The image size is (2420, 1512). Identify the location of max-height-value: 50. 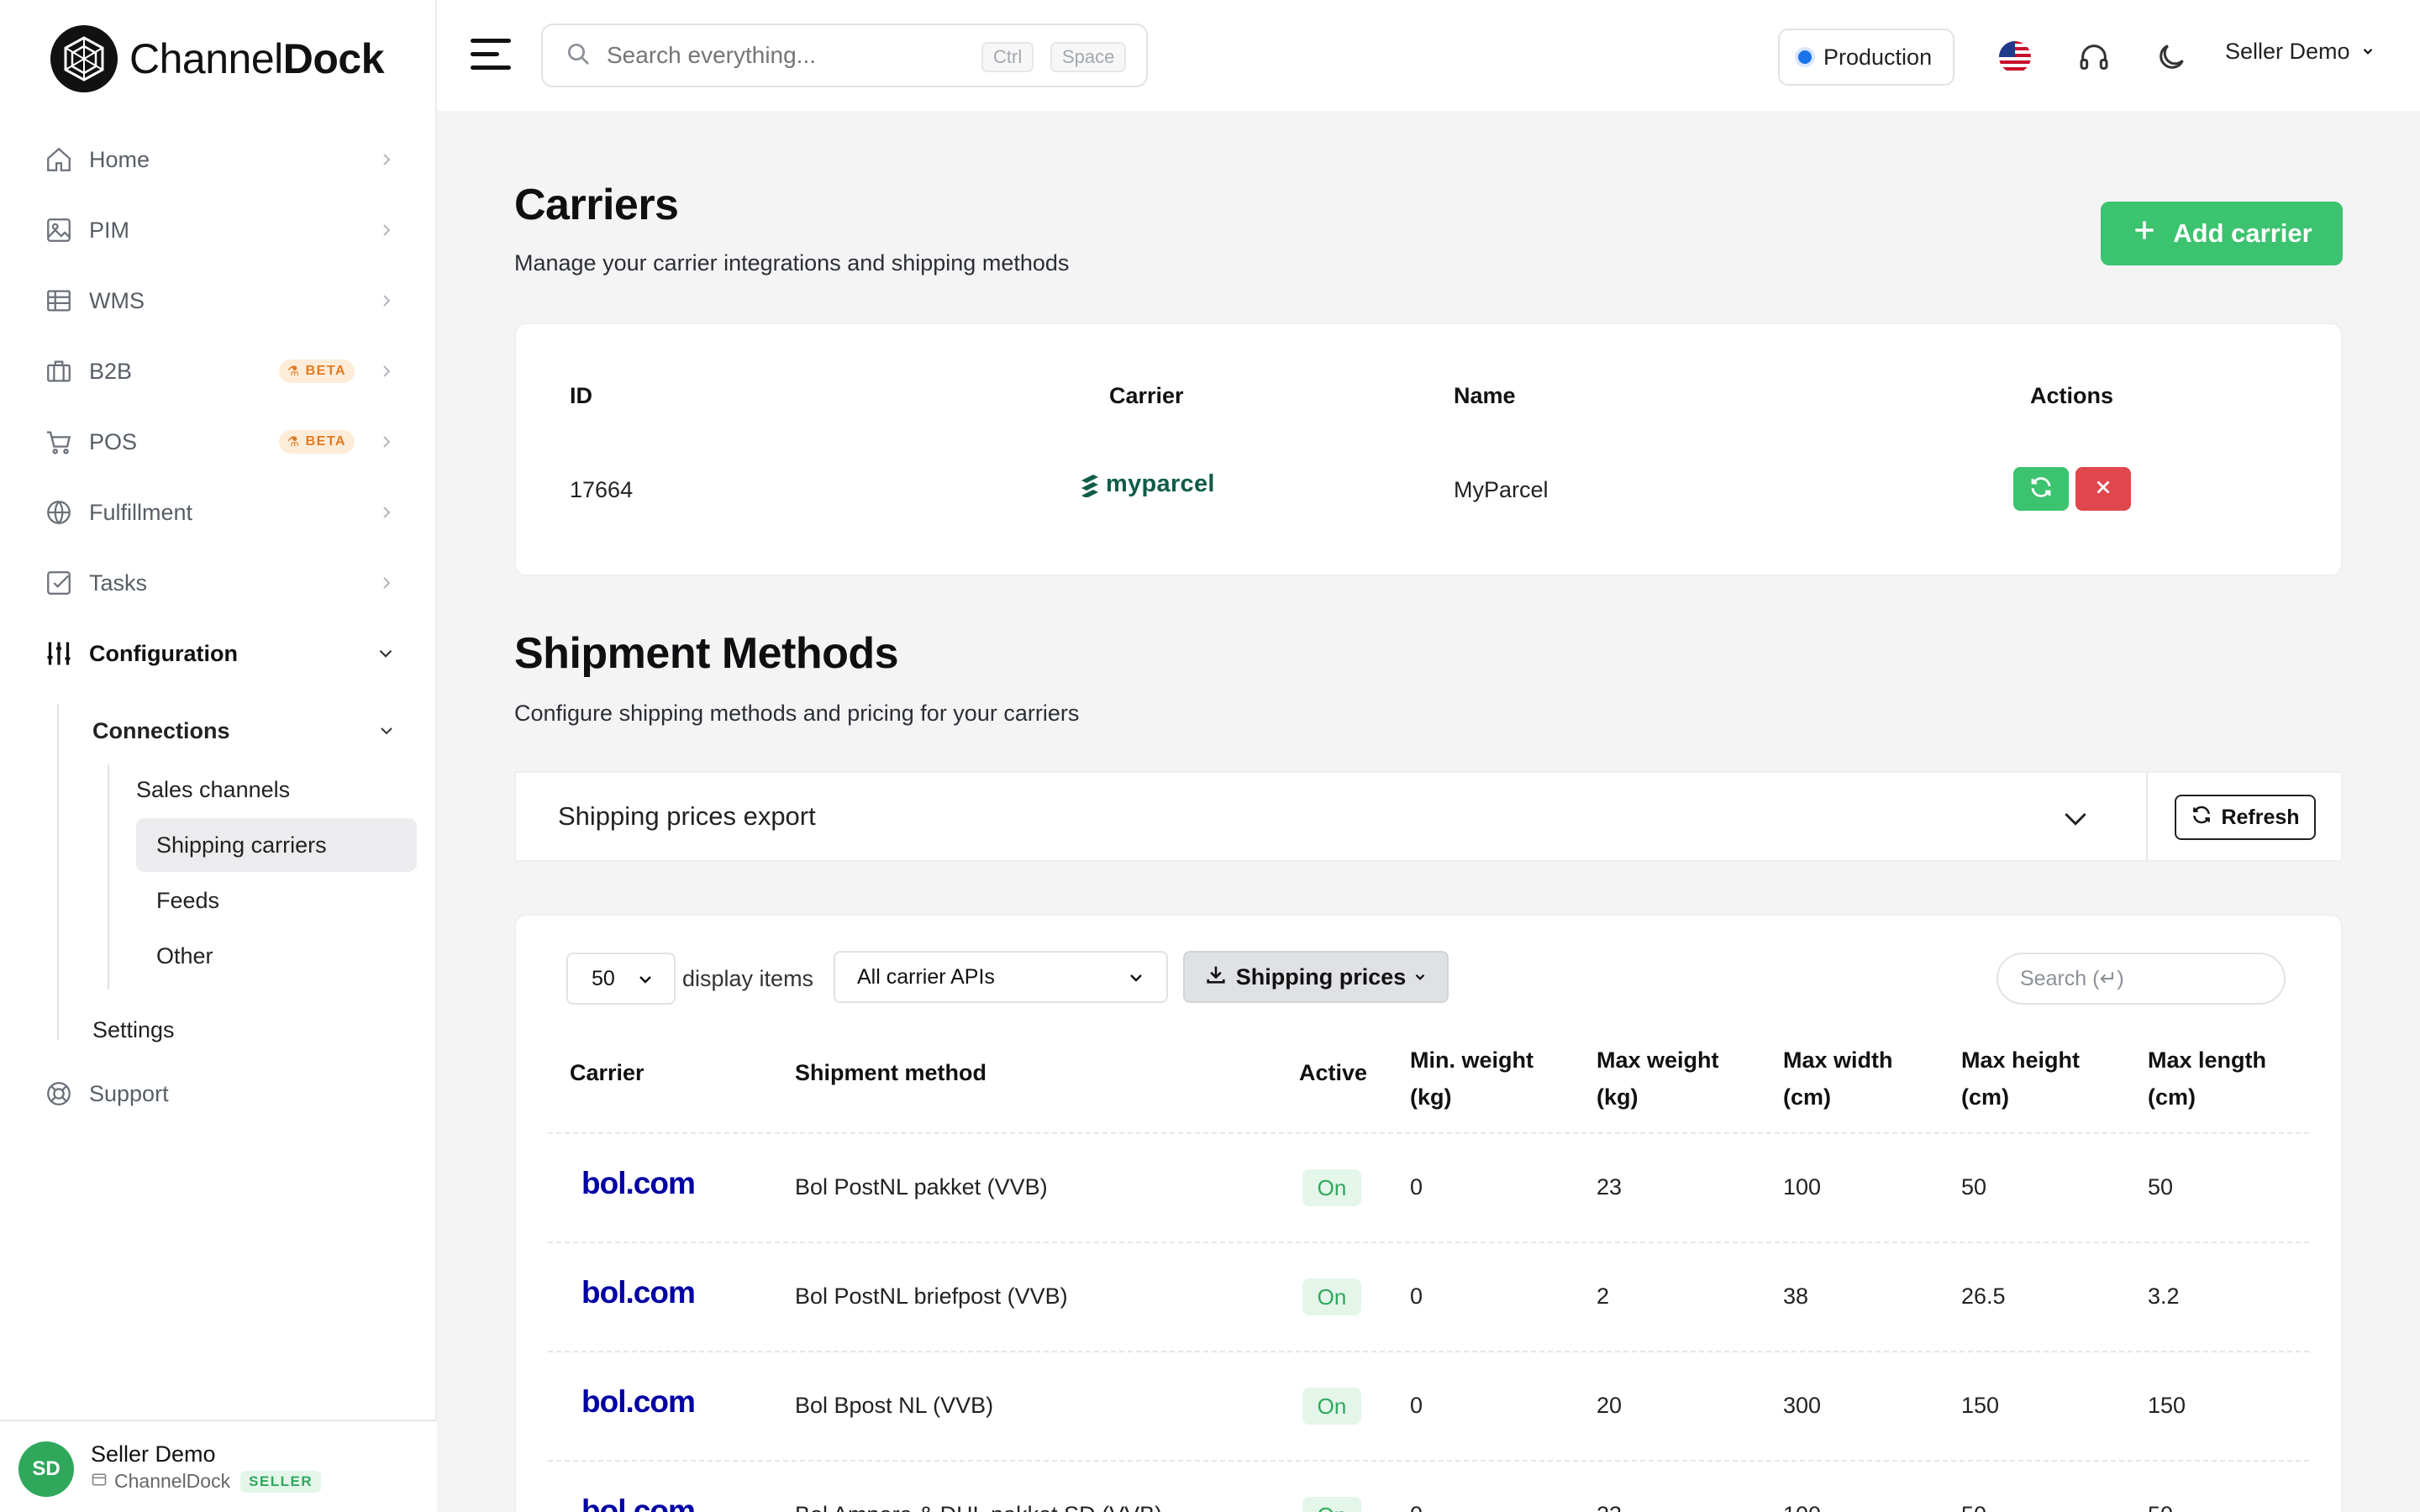
(1974, 1507).